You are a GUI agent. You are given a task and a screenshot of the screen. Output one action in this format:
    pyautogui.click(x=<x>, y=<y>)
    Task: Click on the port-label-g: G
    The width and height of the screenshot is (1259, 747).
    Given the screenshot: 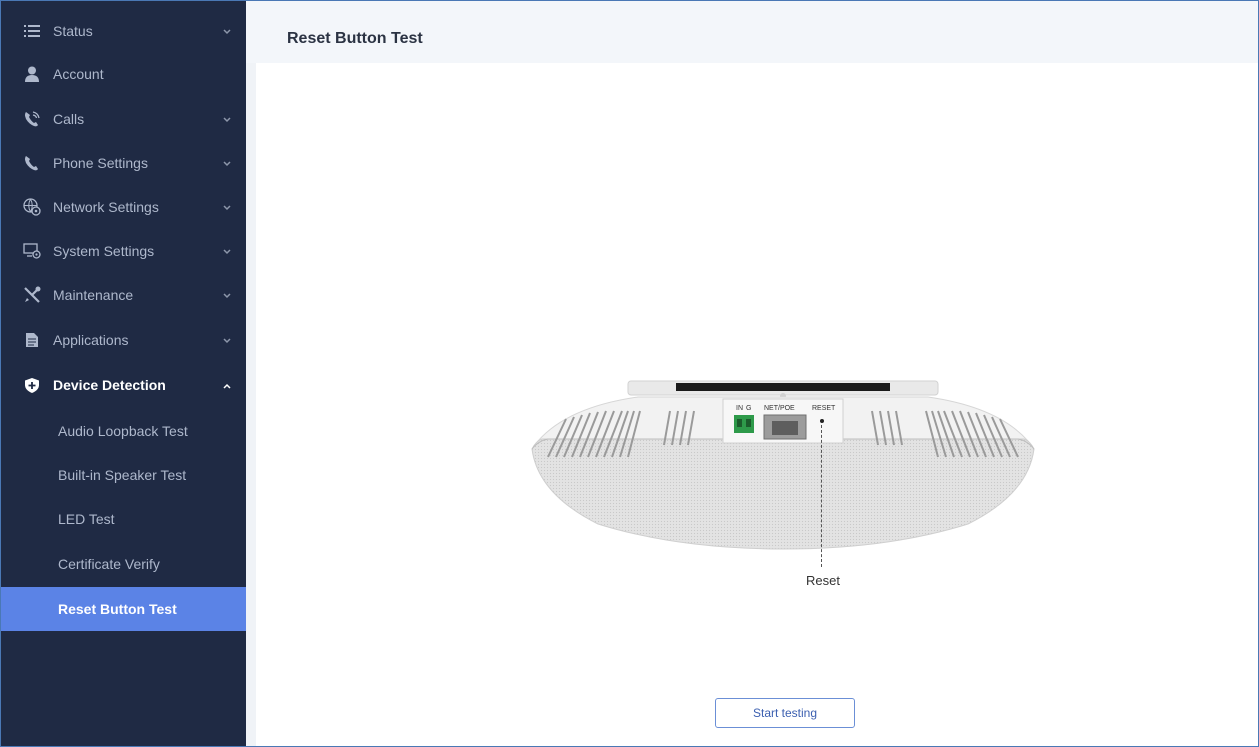 What is the action you would take?
    pyautogui.click(x=748, y=408)
    